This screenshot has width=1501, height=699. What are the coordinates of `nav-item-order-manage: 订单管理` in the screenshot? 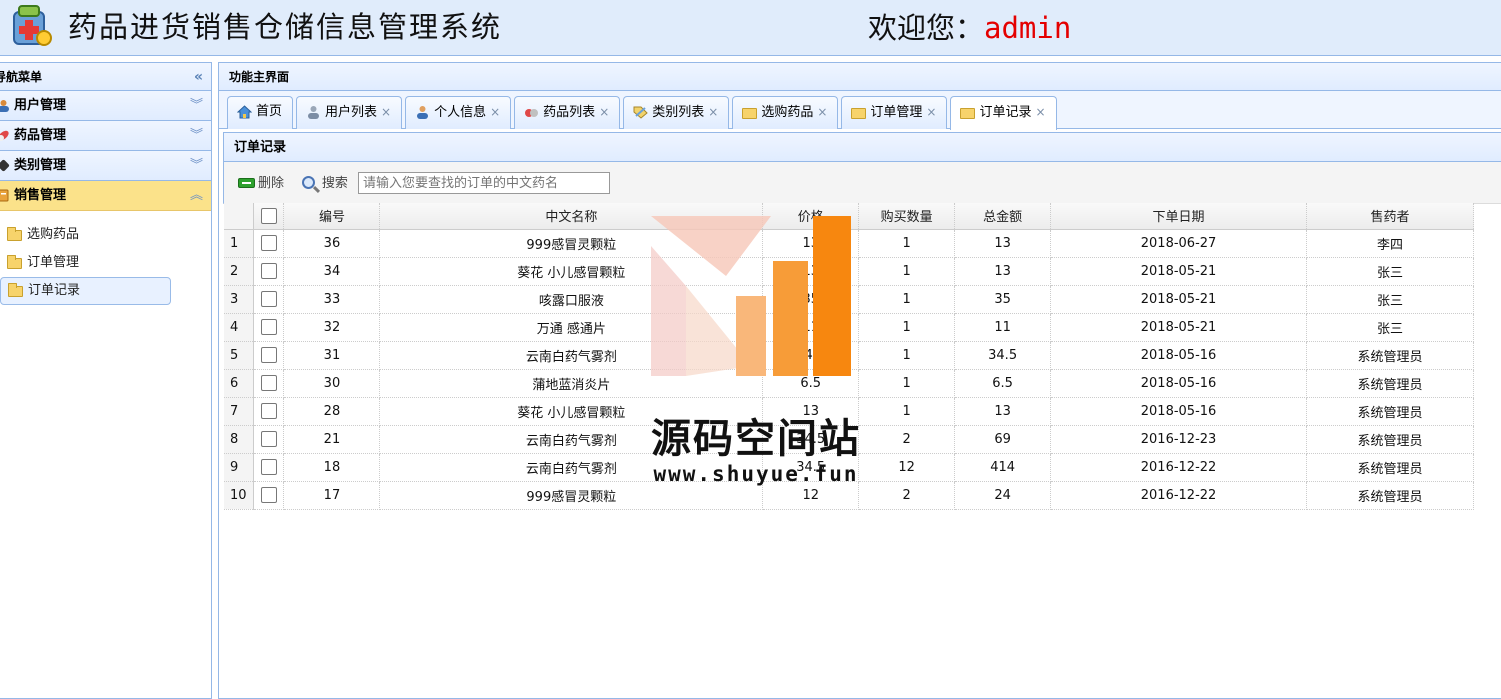 It's located at (105, 263).